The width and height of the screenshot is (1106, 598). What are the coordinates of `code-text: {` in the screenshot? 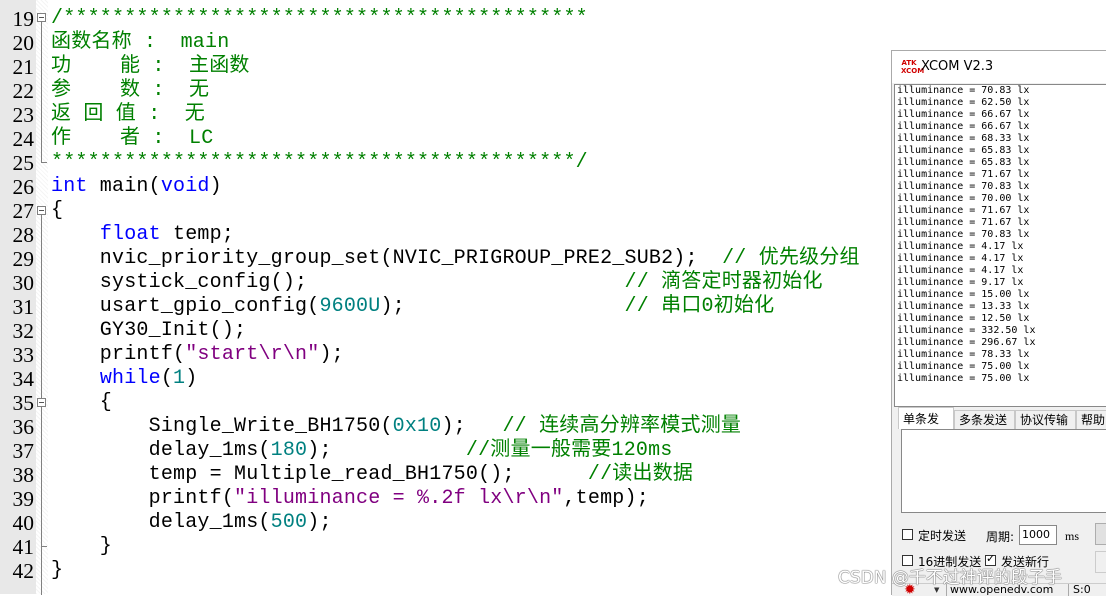 It's located at (81, 403).